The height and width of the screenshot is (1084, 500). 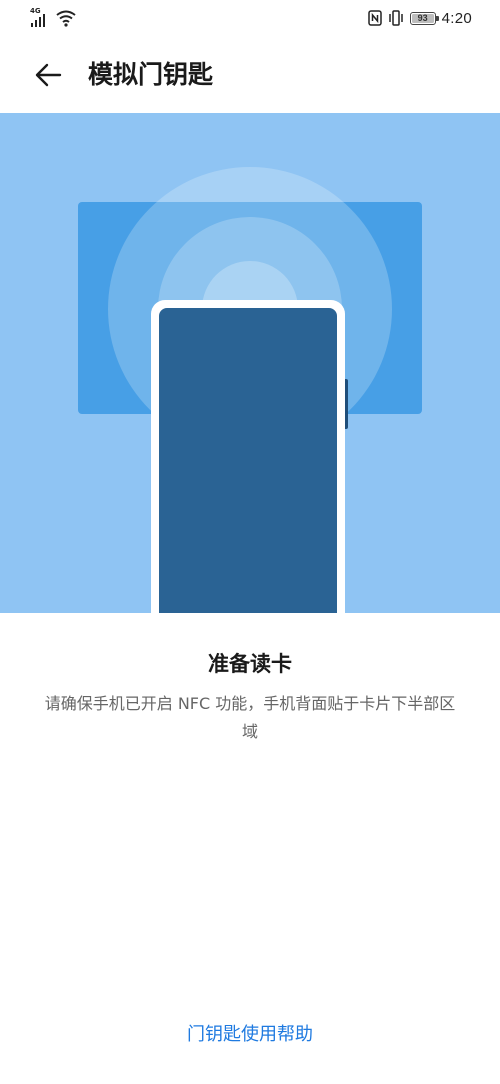 What do you see at coordinates (151, 74) in the screenshot?
I see `page-title: 模拟门钥匙` at bounding box center [151, 74].